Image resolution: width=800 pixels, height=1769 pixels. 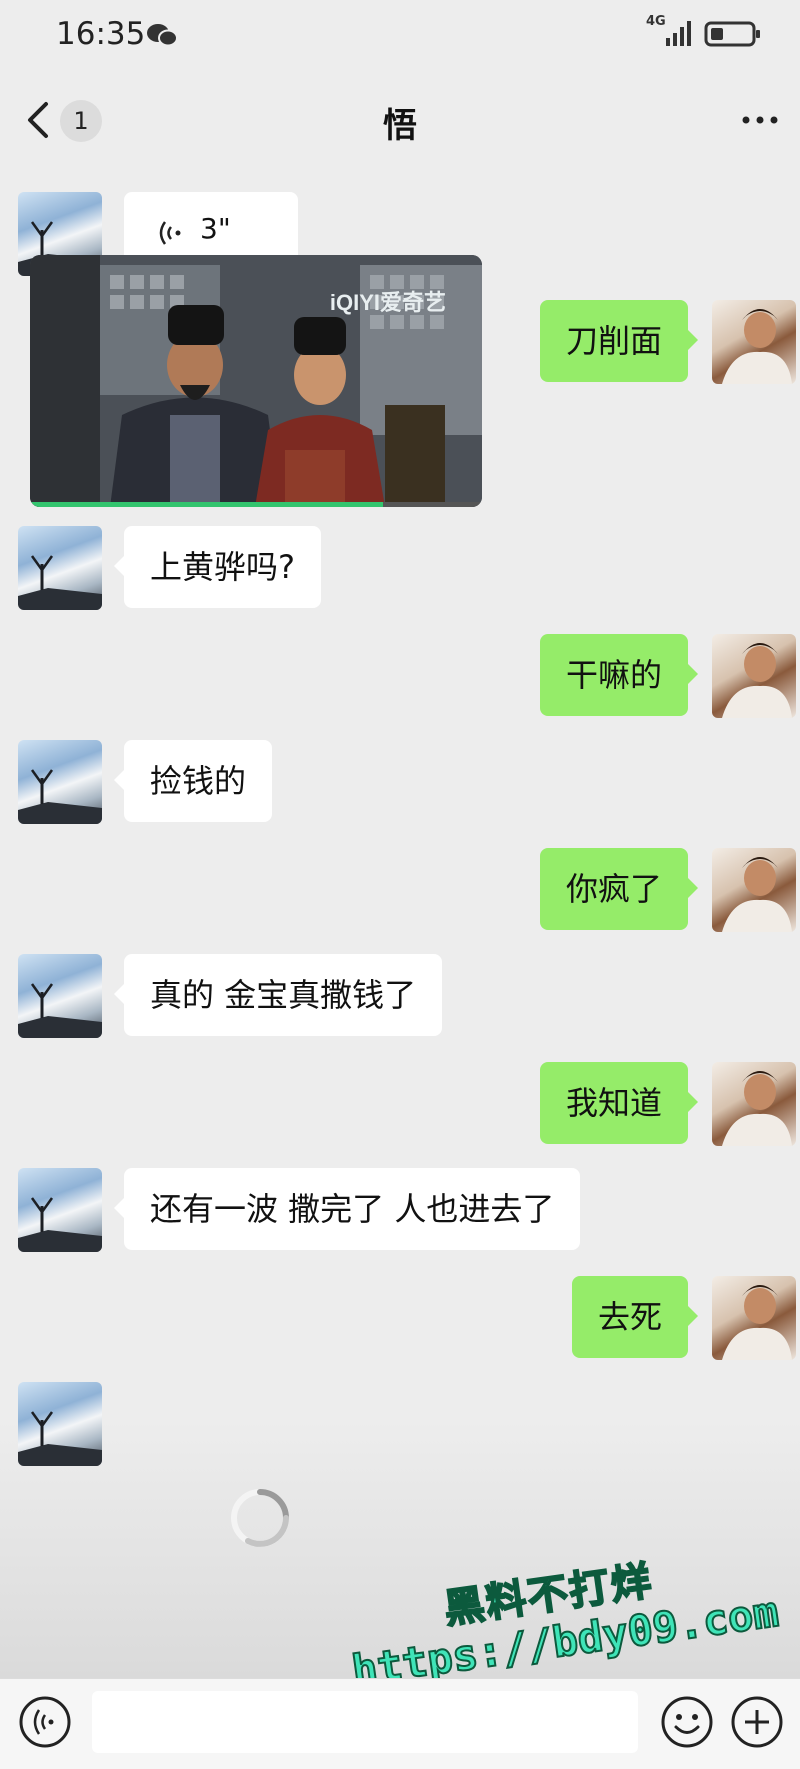 I want to click on chat-header: 1 悟, so click(x=400, y=120).